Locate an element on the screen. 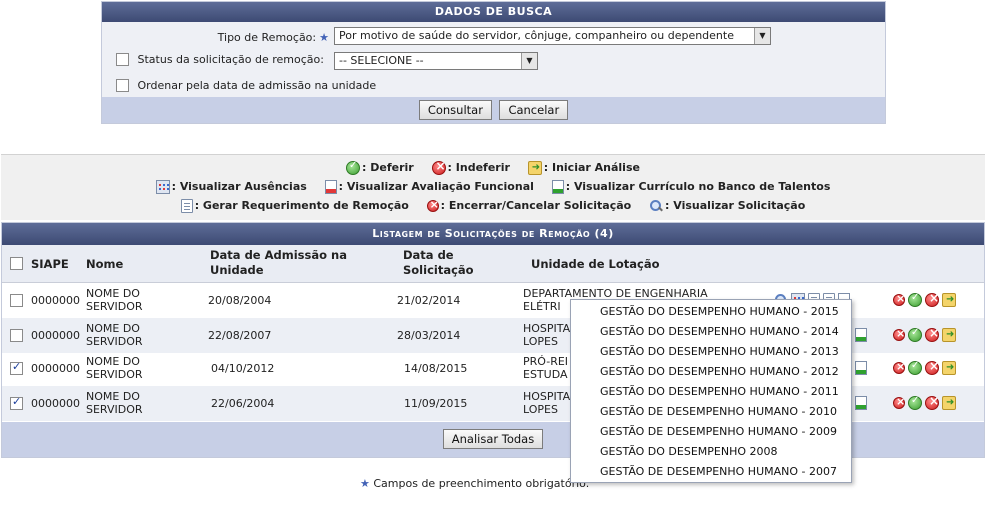 The width and height of the screenshot is (992, 508). magnifier-icon is located at coordinates (656, 206).